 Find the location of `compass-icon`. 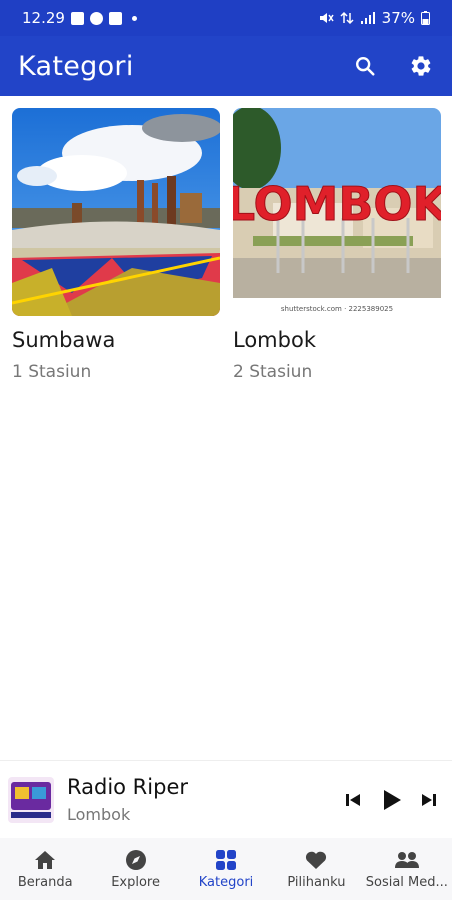

compass-icon is located at coordinates (135, 859).